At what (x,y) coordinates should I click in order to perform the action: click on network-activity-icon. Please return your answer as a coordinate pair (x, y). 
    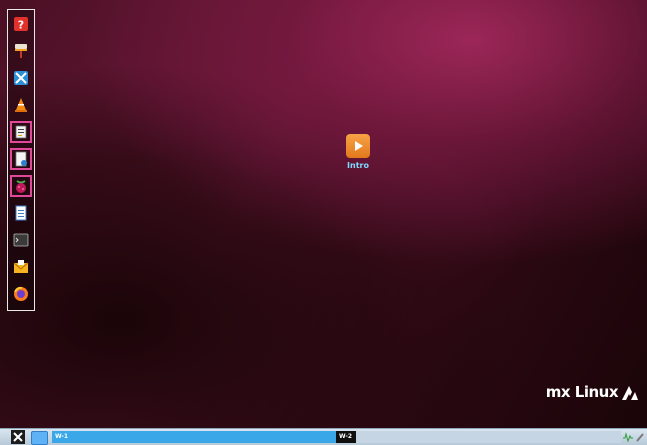
    Looking at the image, I should click on (628, 437).